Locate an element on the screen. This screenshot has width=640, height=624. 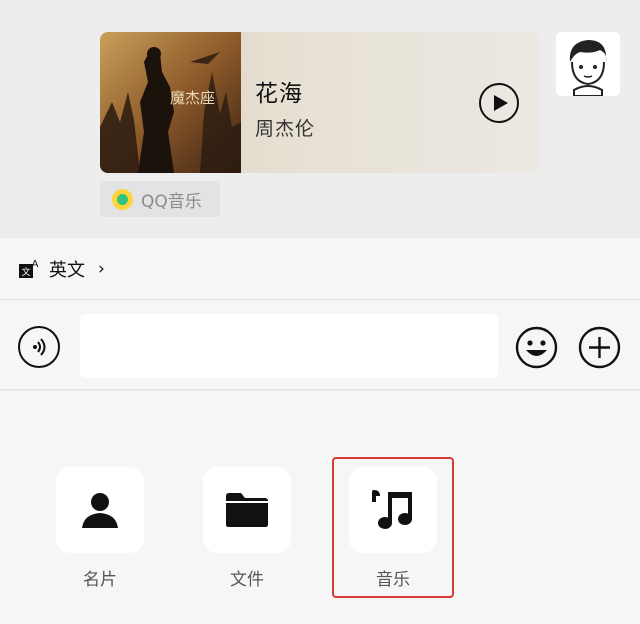
input-bar is located at coordinates (320, 345).